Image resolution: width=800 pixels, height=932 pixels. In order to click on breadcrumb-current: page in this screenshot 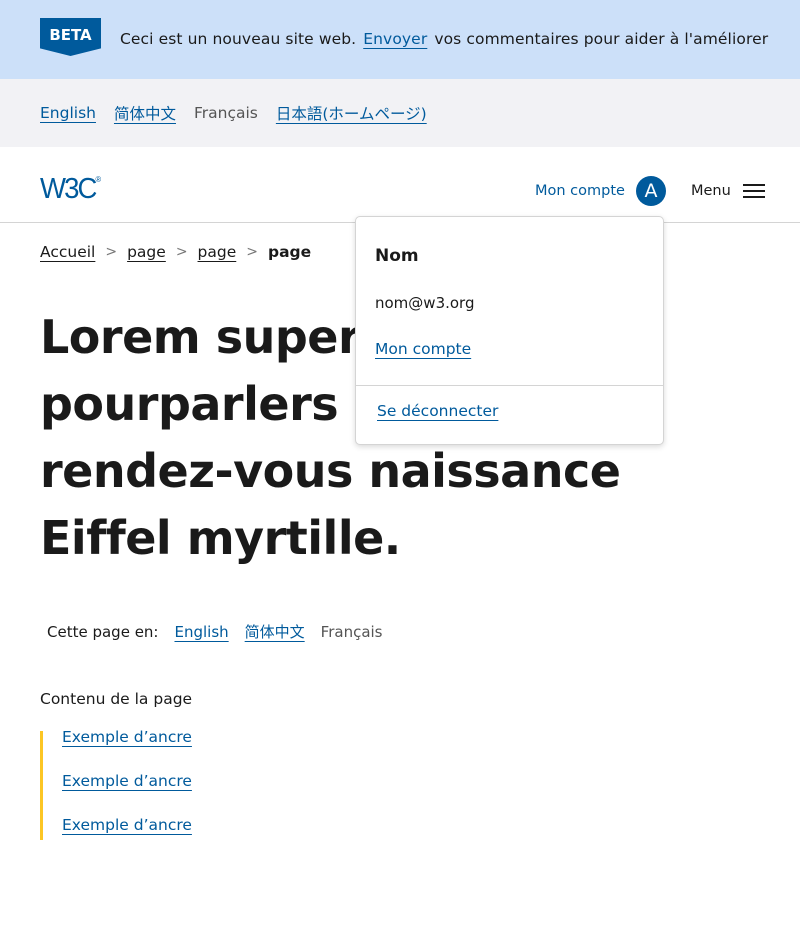, I will do `click(290, 252)`.